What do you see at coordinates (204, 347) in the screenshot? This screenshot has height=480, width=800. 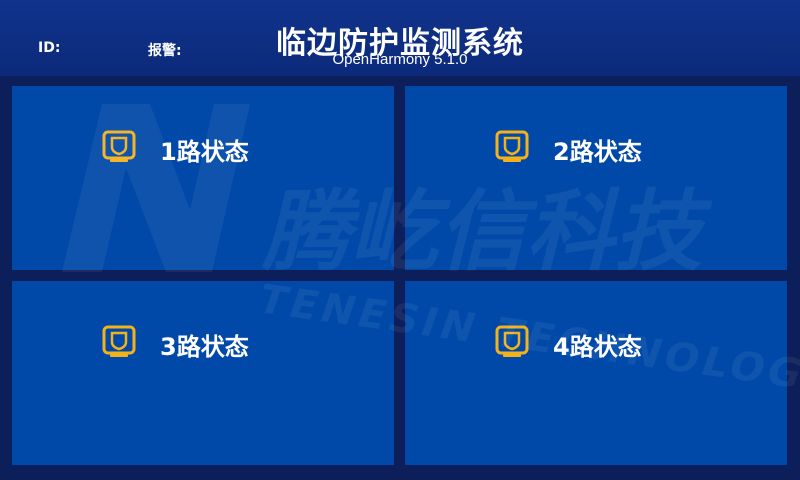 I see `channel-label-3: 3路状态` at bounding box center [204, 347].